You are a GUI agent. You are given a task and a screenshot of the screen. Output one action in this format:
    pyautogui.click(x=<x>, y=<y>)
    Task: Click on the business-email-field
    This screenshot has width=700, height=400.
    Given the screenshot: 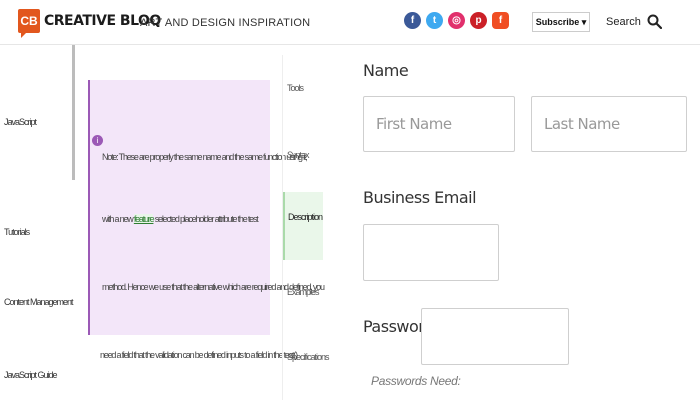 What is the action you would take?
    pyautogui.click(x=431, y=252)
    